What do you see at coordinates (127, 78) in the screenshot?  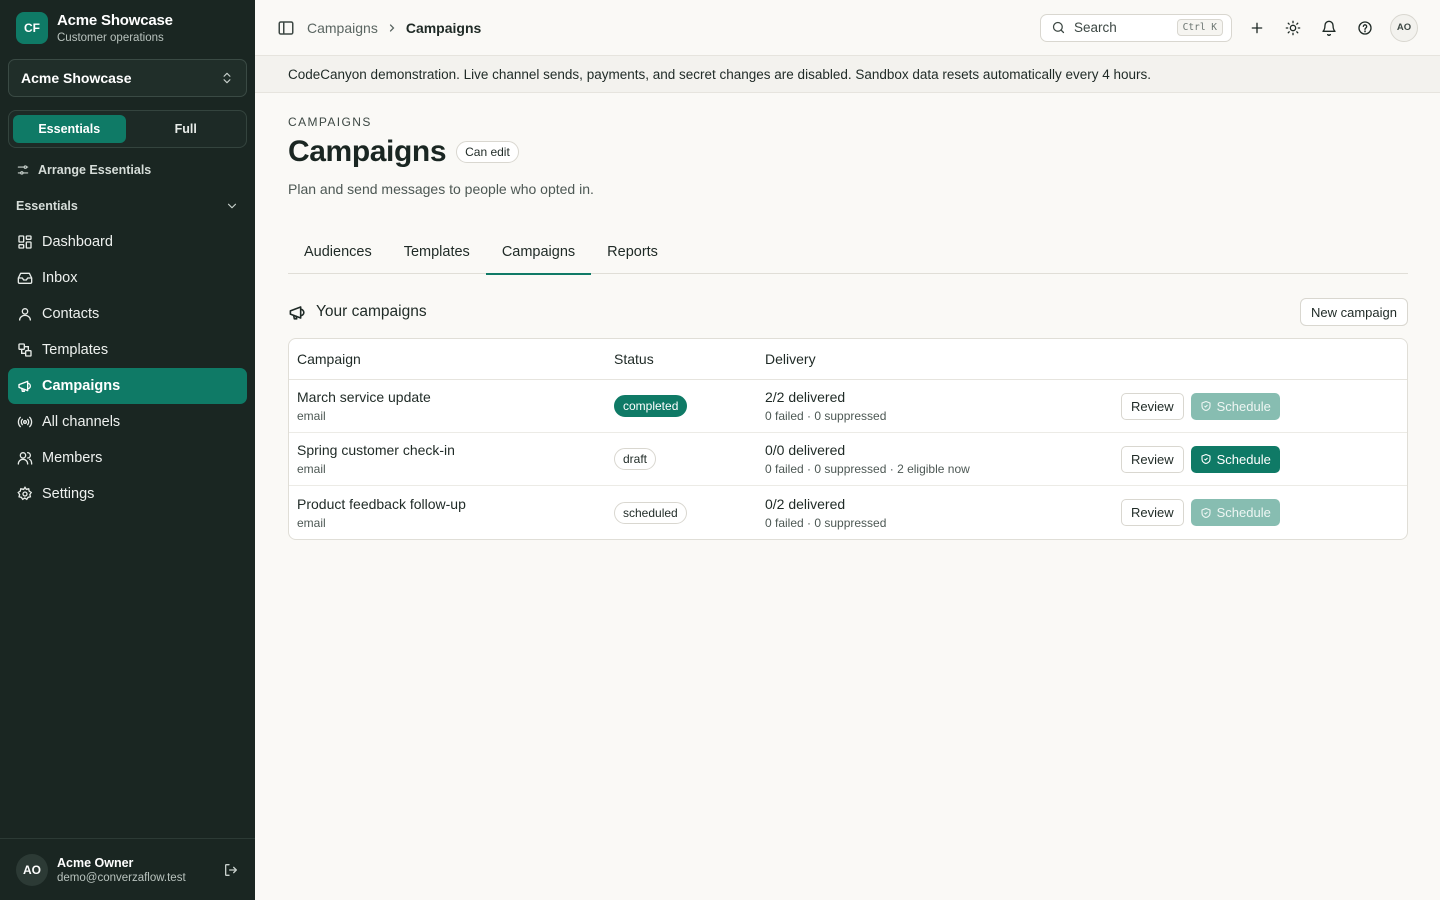 I see `workspace-selector: Acme Showcase` at bounding box center [127, 78].